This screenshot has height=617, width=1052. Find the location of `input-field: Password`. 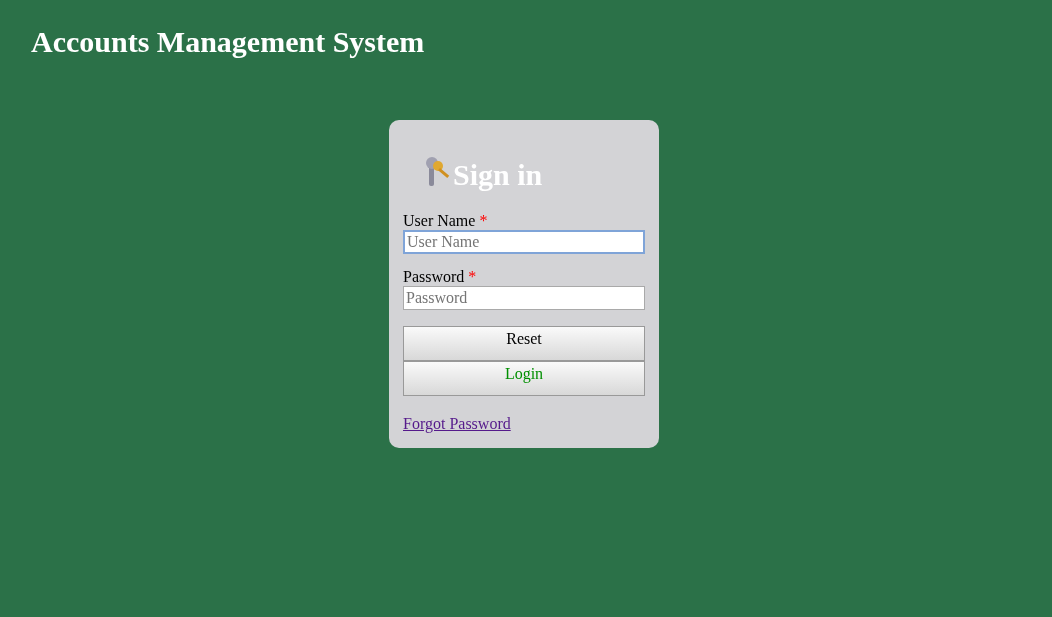

input-field: Password is located at coordinates (524, 298).